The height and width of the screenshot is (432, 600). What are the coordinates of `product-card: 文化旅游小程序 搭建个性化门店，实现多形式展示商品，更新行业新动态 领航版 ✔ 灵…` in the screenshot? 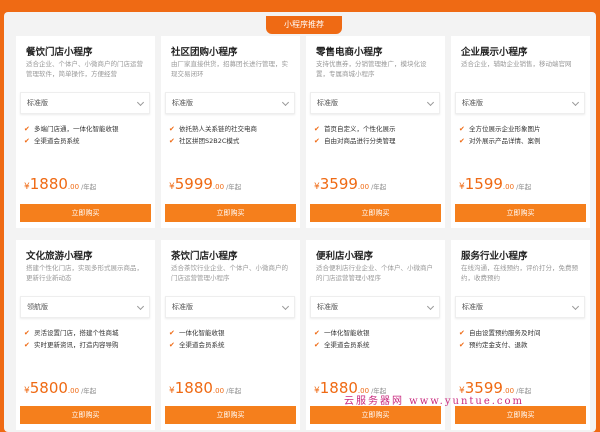 It's located at (85, 335).